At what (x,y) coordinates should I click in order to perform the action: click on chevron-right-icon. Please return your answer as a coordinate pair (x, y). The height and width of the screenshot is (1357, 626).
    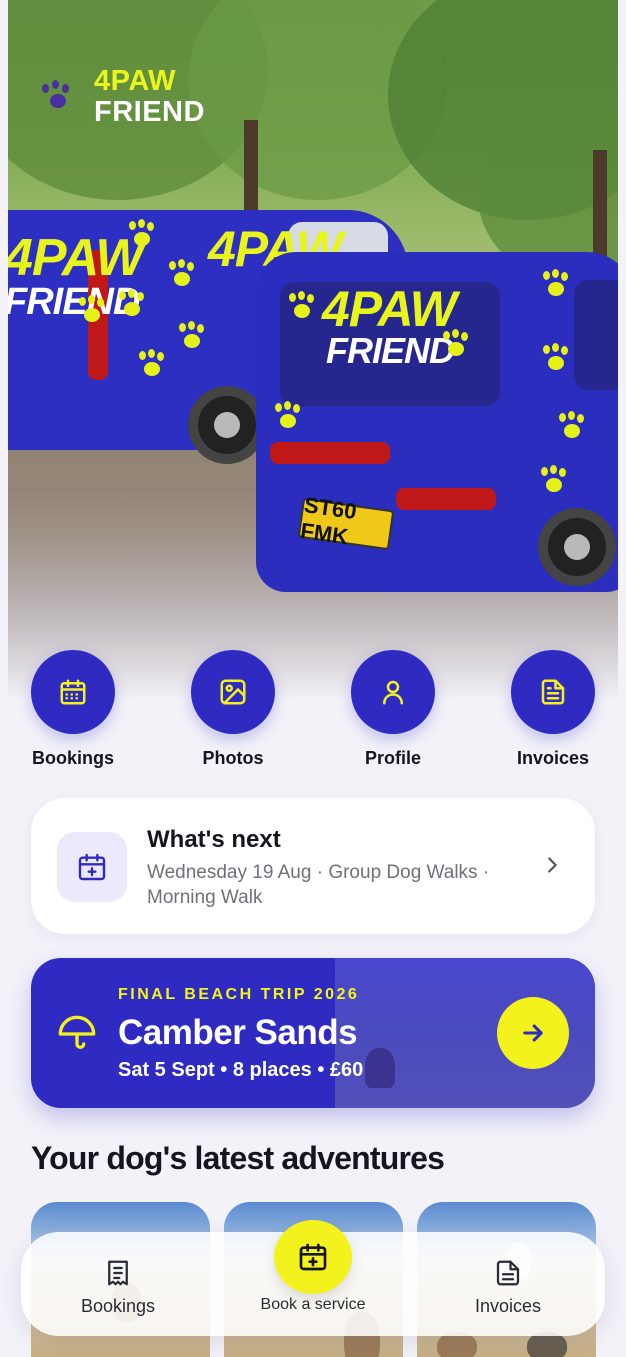
    Looking at the image, I should click on (552, 867).